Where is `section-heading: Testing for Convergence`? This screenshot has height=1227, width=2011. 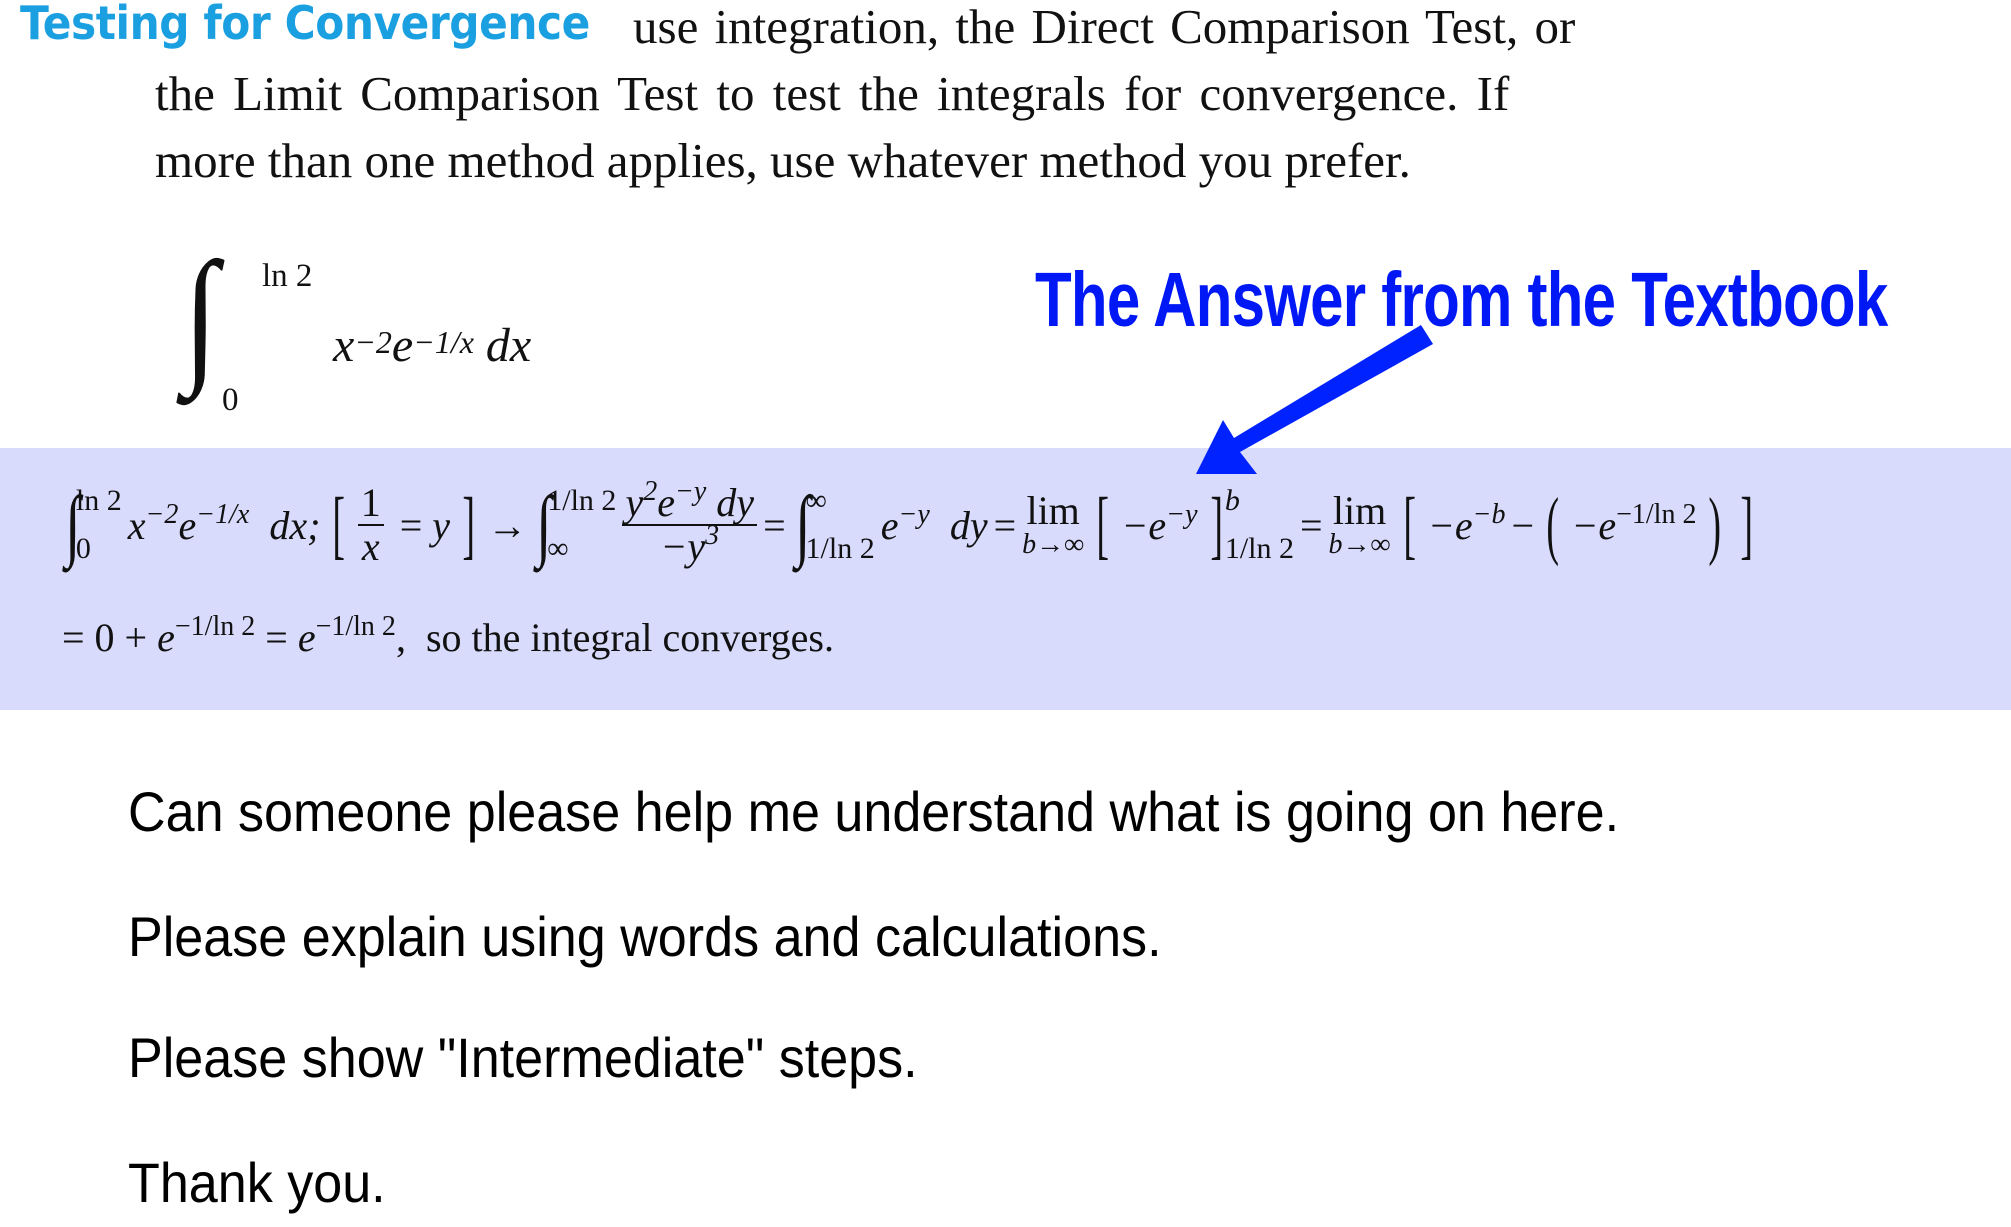 section-heading: Testing for Convergence is located at coordinates (305, 25).